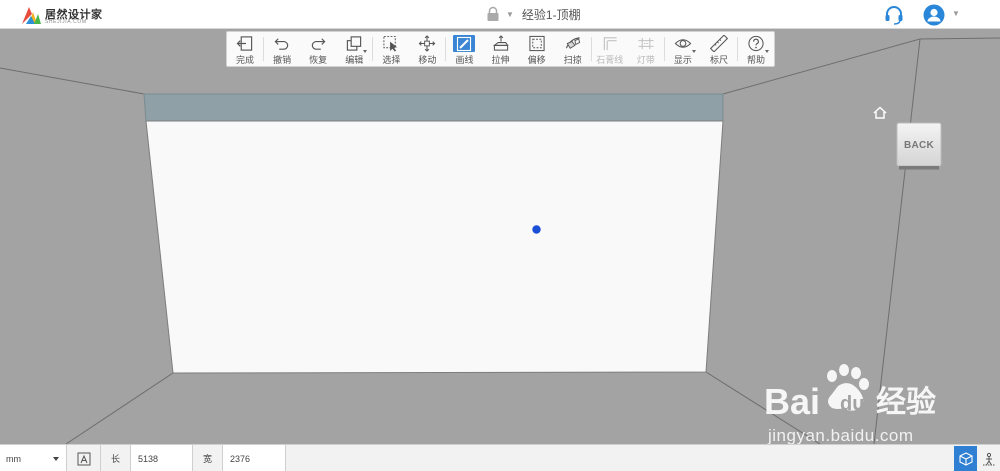 This screenshot has height=471, width=1000. What do you see at coordinates (510, 14) in the screenshot?
I see `chevron-down-icon: ▼` at bounding box center [510, 14].